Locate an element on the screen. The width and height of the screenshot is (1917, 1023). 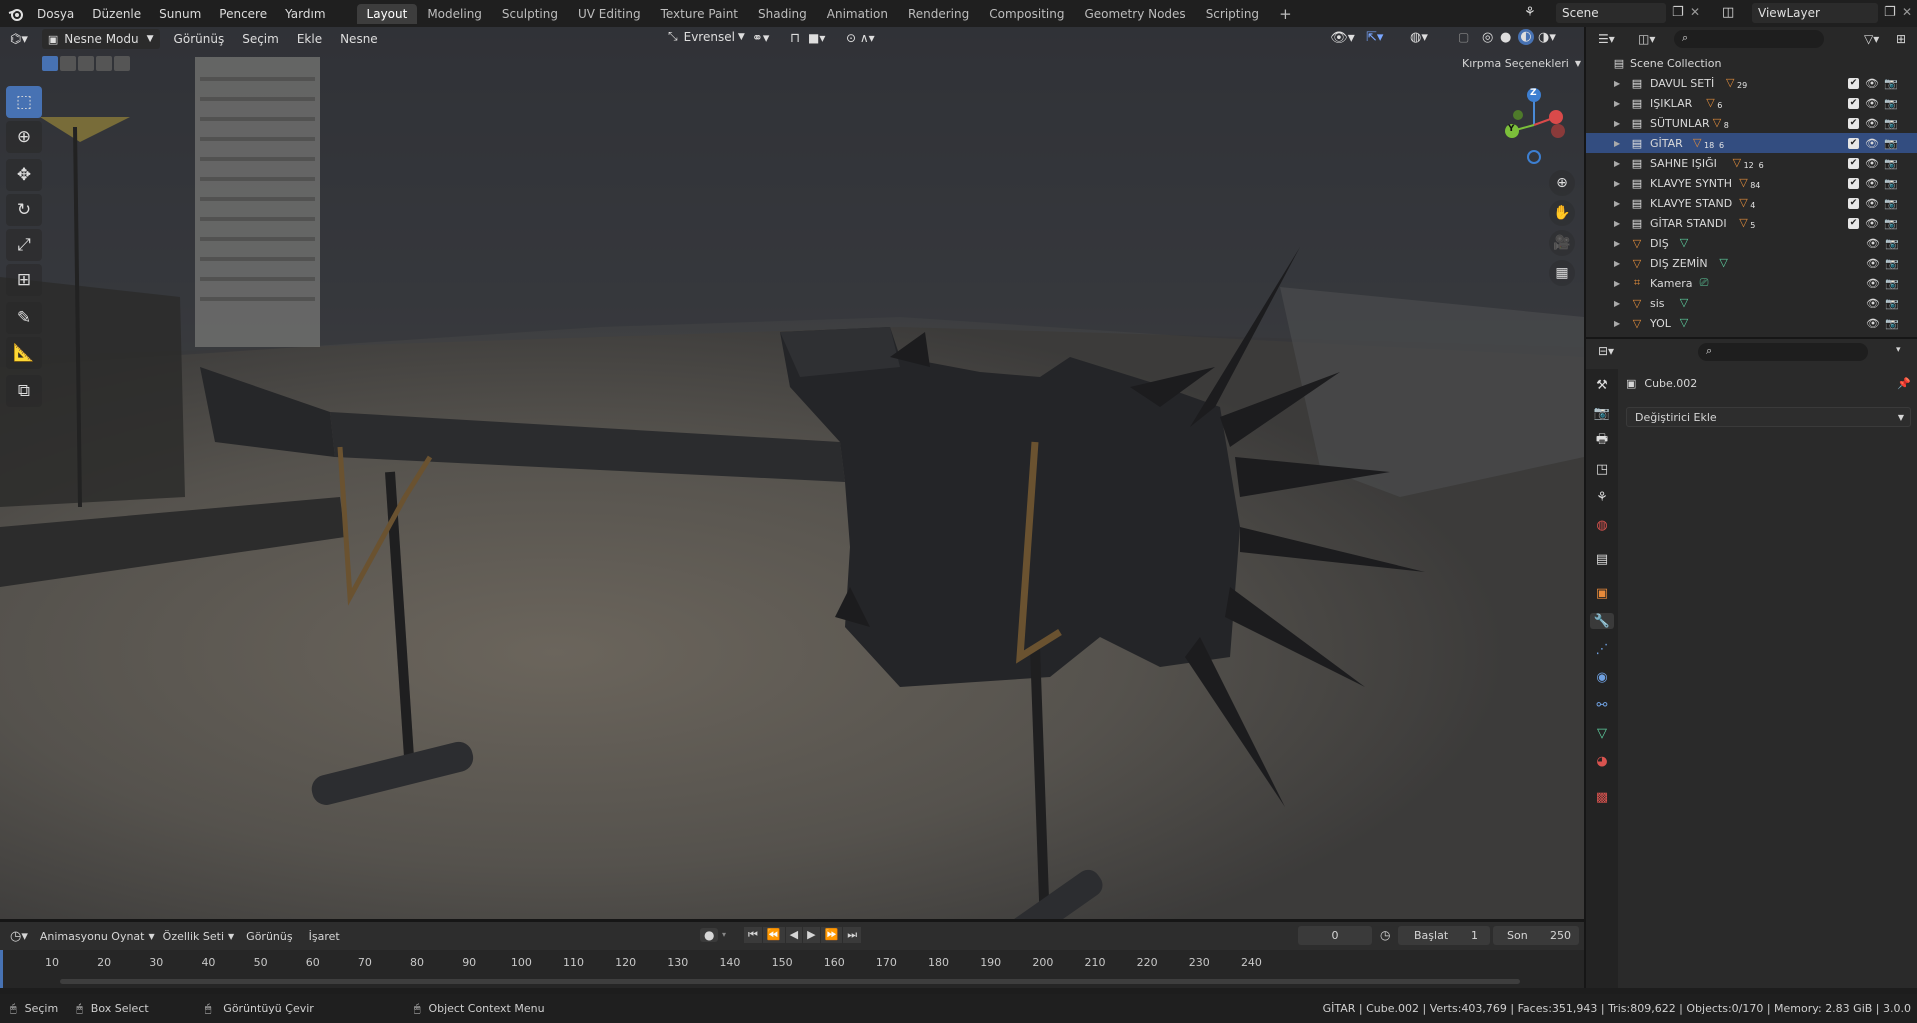
pin-icon: 📌 is located at coordinates (1904, 383).